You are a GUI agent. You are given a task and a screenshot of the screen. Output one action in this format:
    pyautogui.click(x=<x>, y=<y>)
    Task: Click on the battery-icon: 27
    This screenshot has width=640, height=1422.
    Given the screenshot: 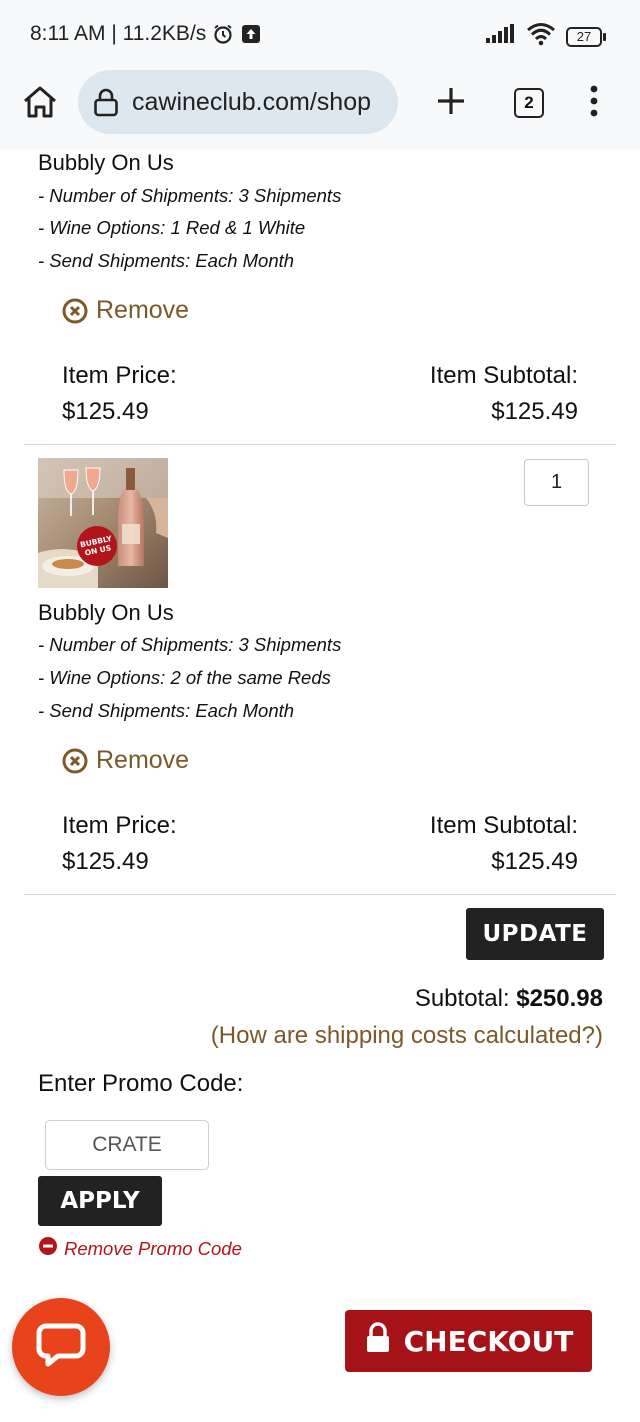 What is the action you would take?
    pyautogui.click(x=586, y=36)
    